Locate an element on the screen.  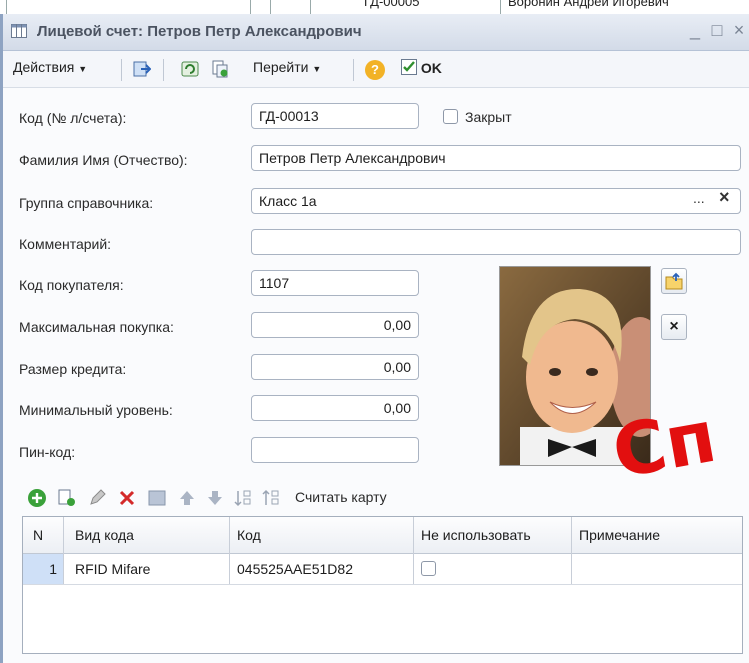
goto-menu-label: Перейти is located at coordinates (281, 67).